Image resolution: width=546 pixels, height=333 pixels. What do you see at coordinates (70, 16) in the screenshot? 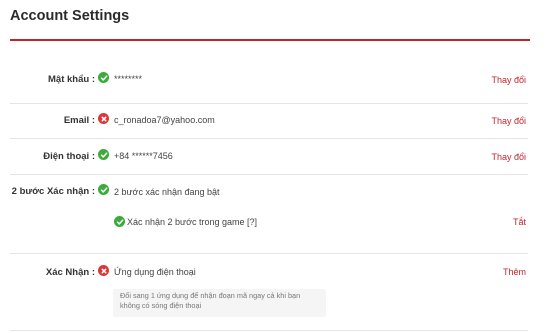
I see `page-title: Account Settings` at bounding box center [70, 16].